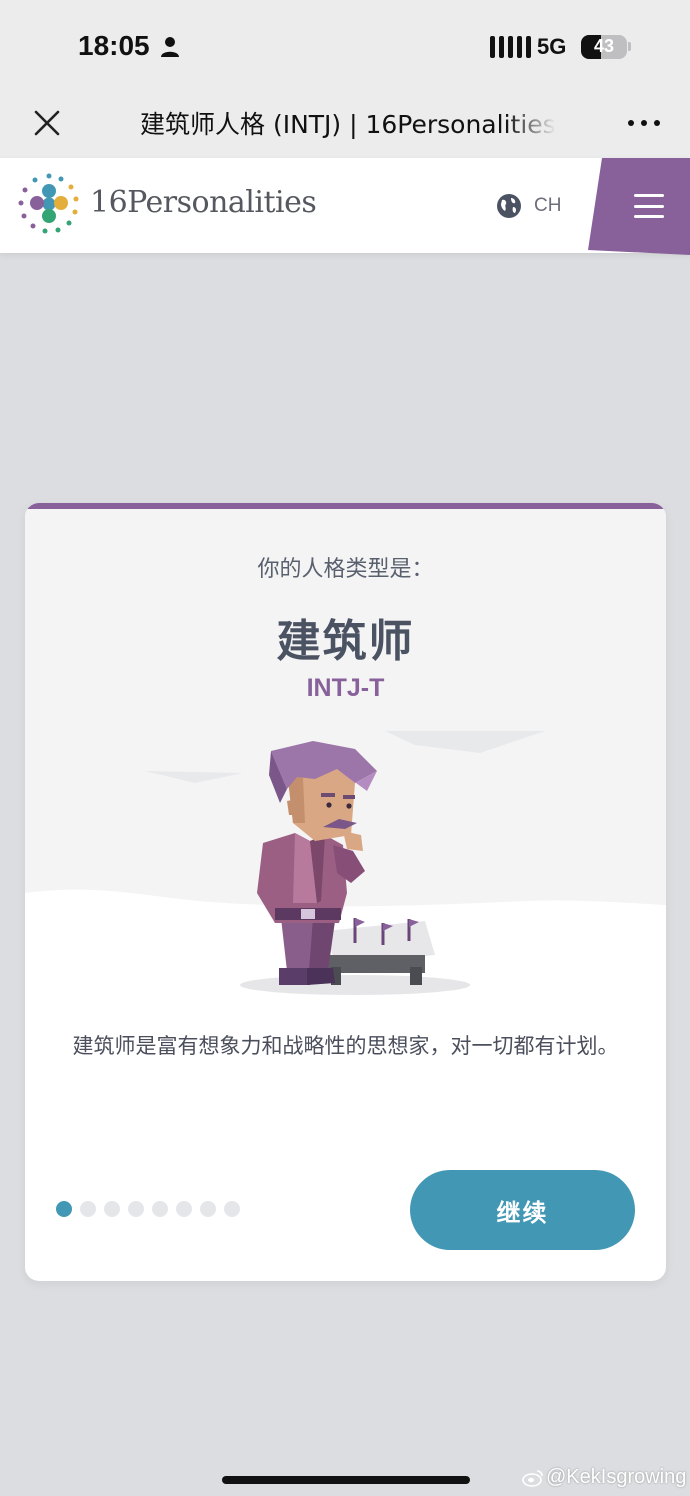  I want to click on globe-icon, so click(509, 206).